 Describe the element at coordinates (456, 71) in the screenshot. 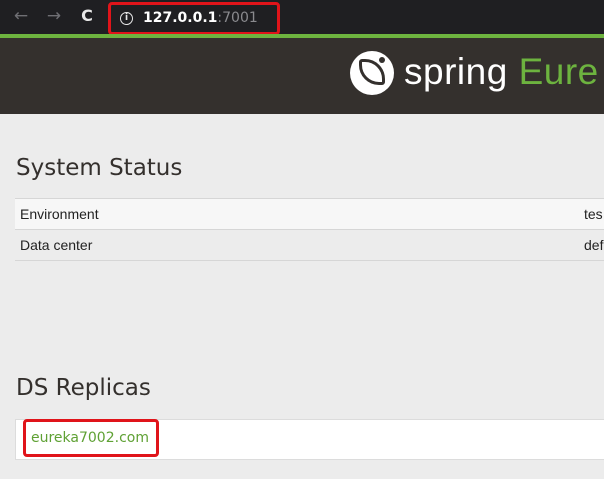

I see `brand-spring-text: spring` at that location.